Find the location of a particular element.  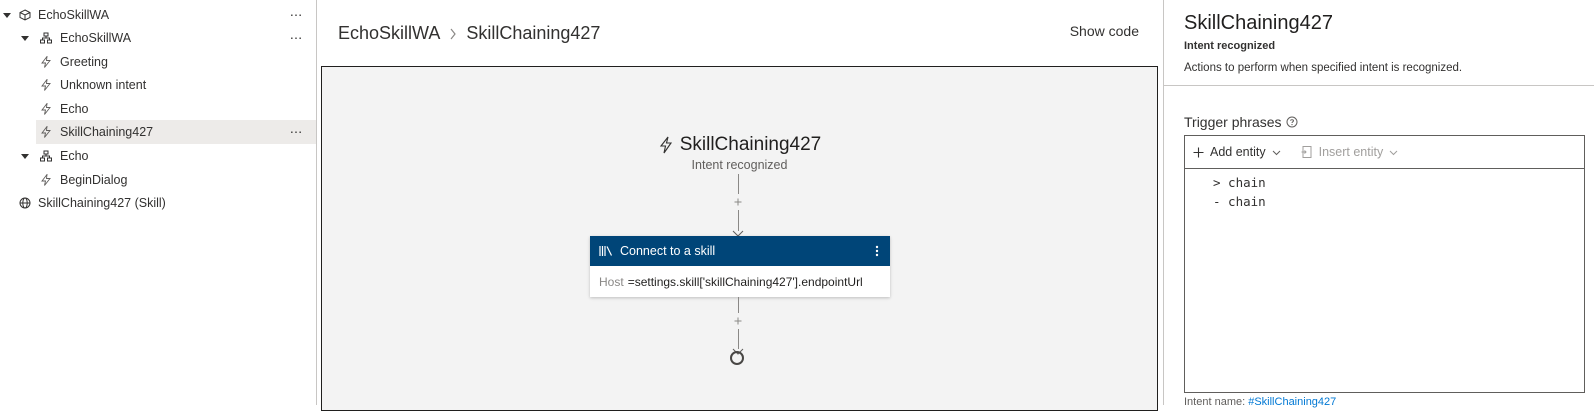

intent-name: Intent name: #SkillChaining427 is located at coordinates (1260, 402).